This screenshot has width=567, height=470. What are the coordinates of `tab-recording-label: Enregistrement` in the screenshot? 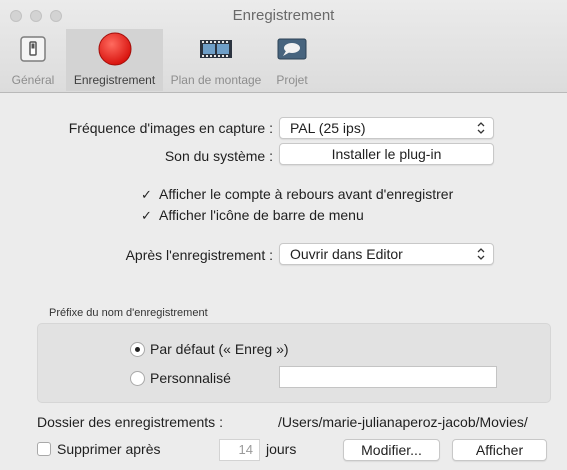 It's located at (114, 80).